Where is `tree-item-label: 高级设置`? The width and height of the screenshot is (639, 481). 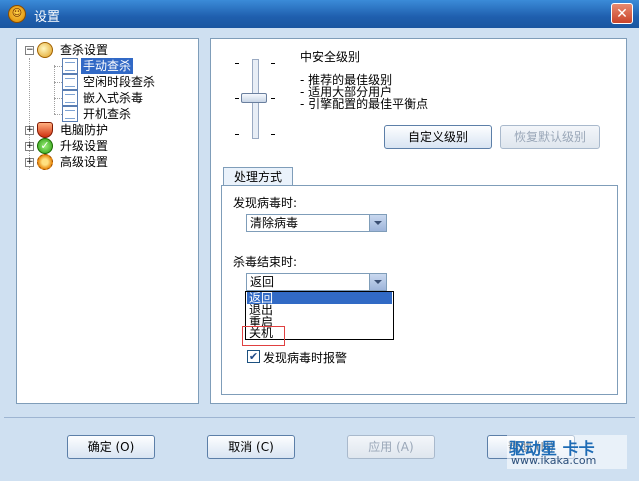 tree-item-label: 高级设置 is located at coordinates (84, 162).